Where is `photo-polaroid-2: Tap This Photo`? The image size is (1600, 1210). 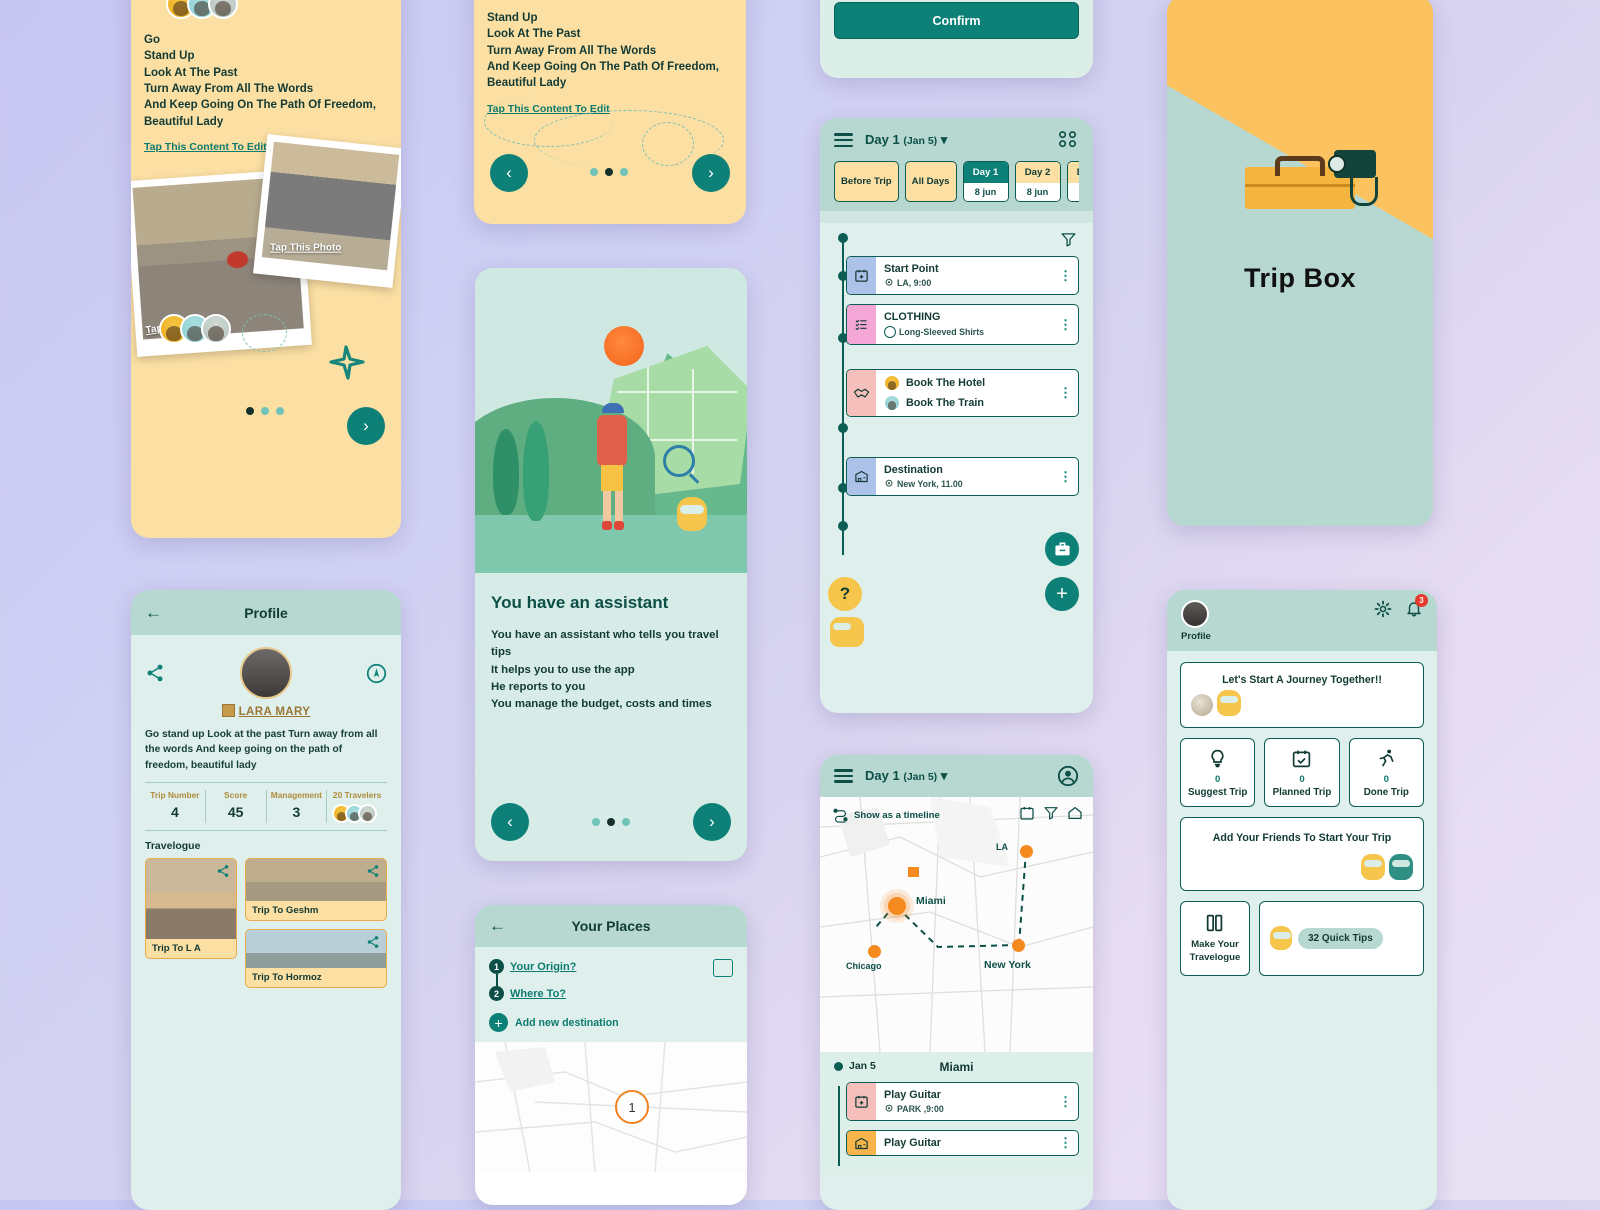 photo-polaroid-2: Tap This Photo is located at coordinates (327, 211).